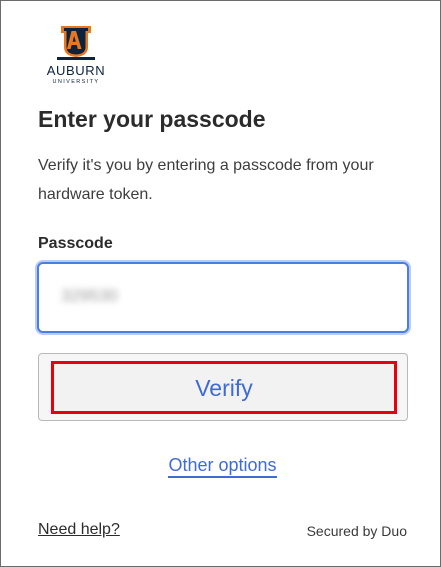  I want to click on secured-by-text: Secured by Duo, so click(356, 531).